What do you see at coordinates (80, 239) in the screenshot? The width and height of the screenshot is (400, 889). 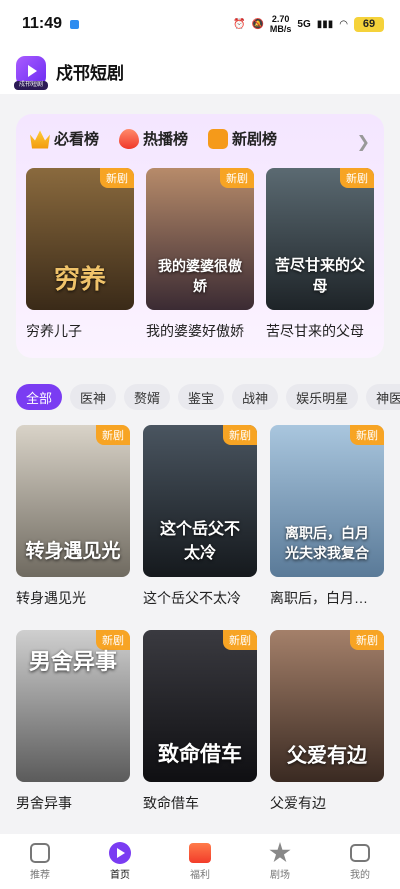 I see `rank-poster-1: 新剧 穷养` at bounding box center [80, 239].